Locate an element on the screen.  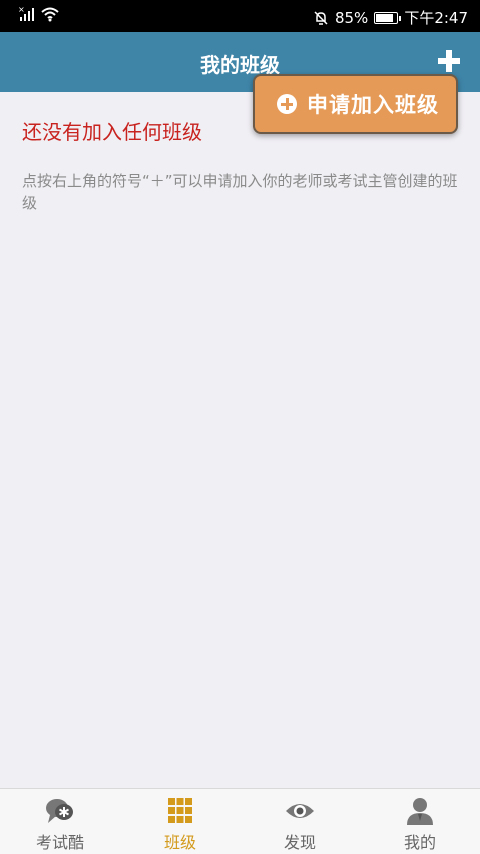
nav-item-kaoshiku: 考试酷 is located at coordinates (60, 821).